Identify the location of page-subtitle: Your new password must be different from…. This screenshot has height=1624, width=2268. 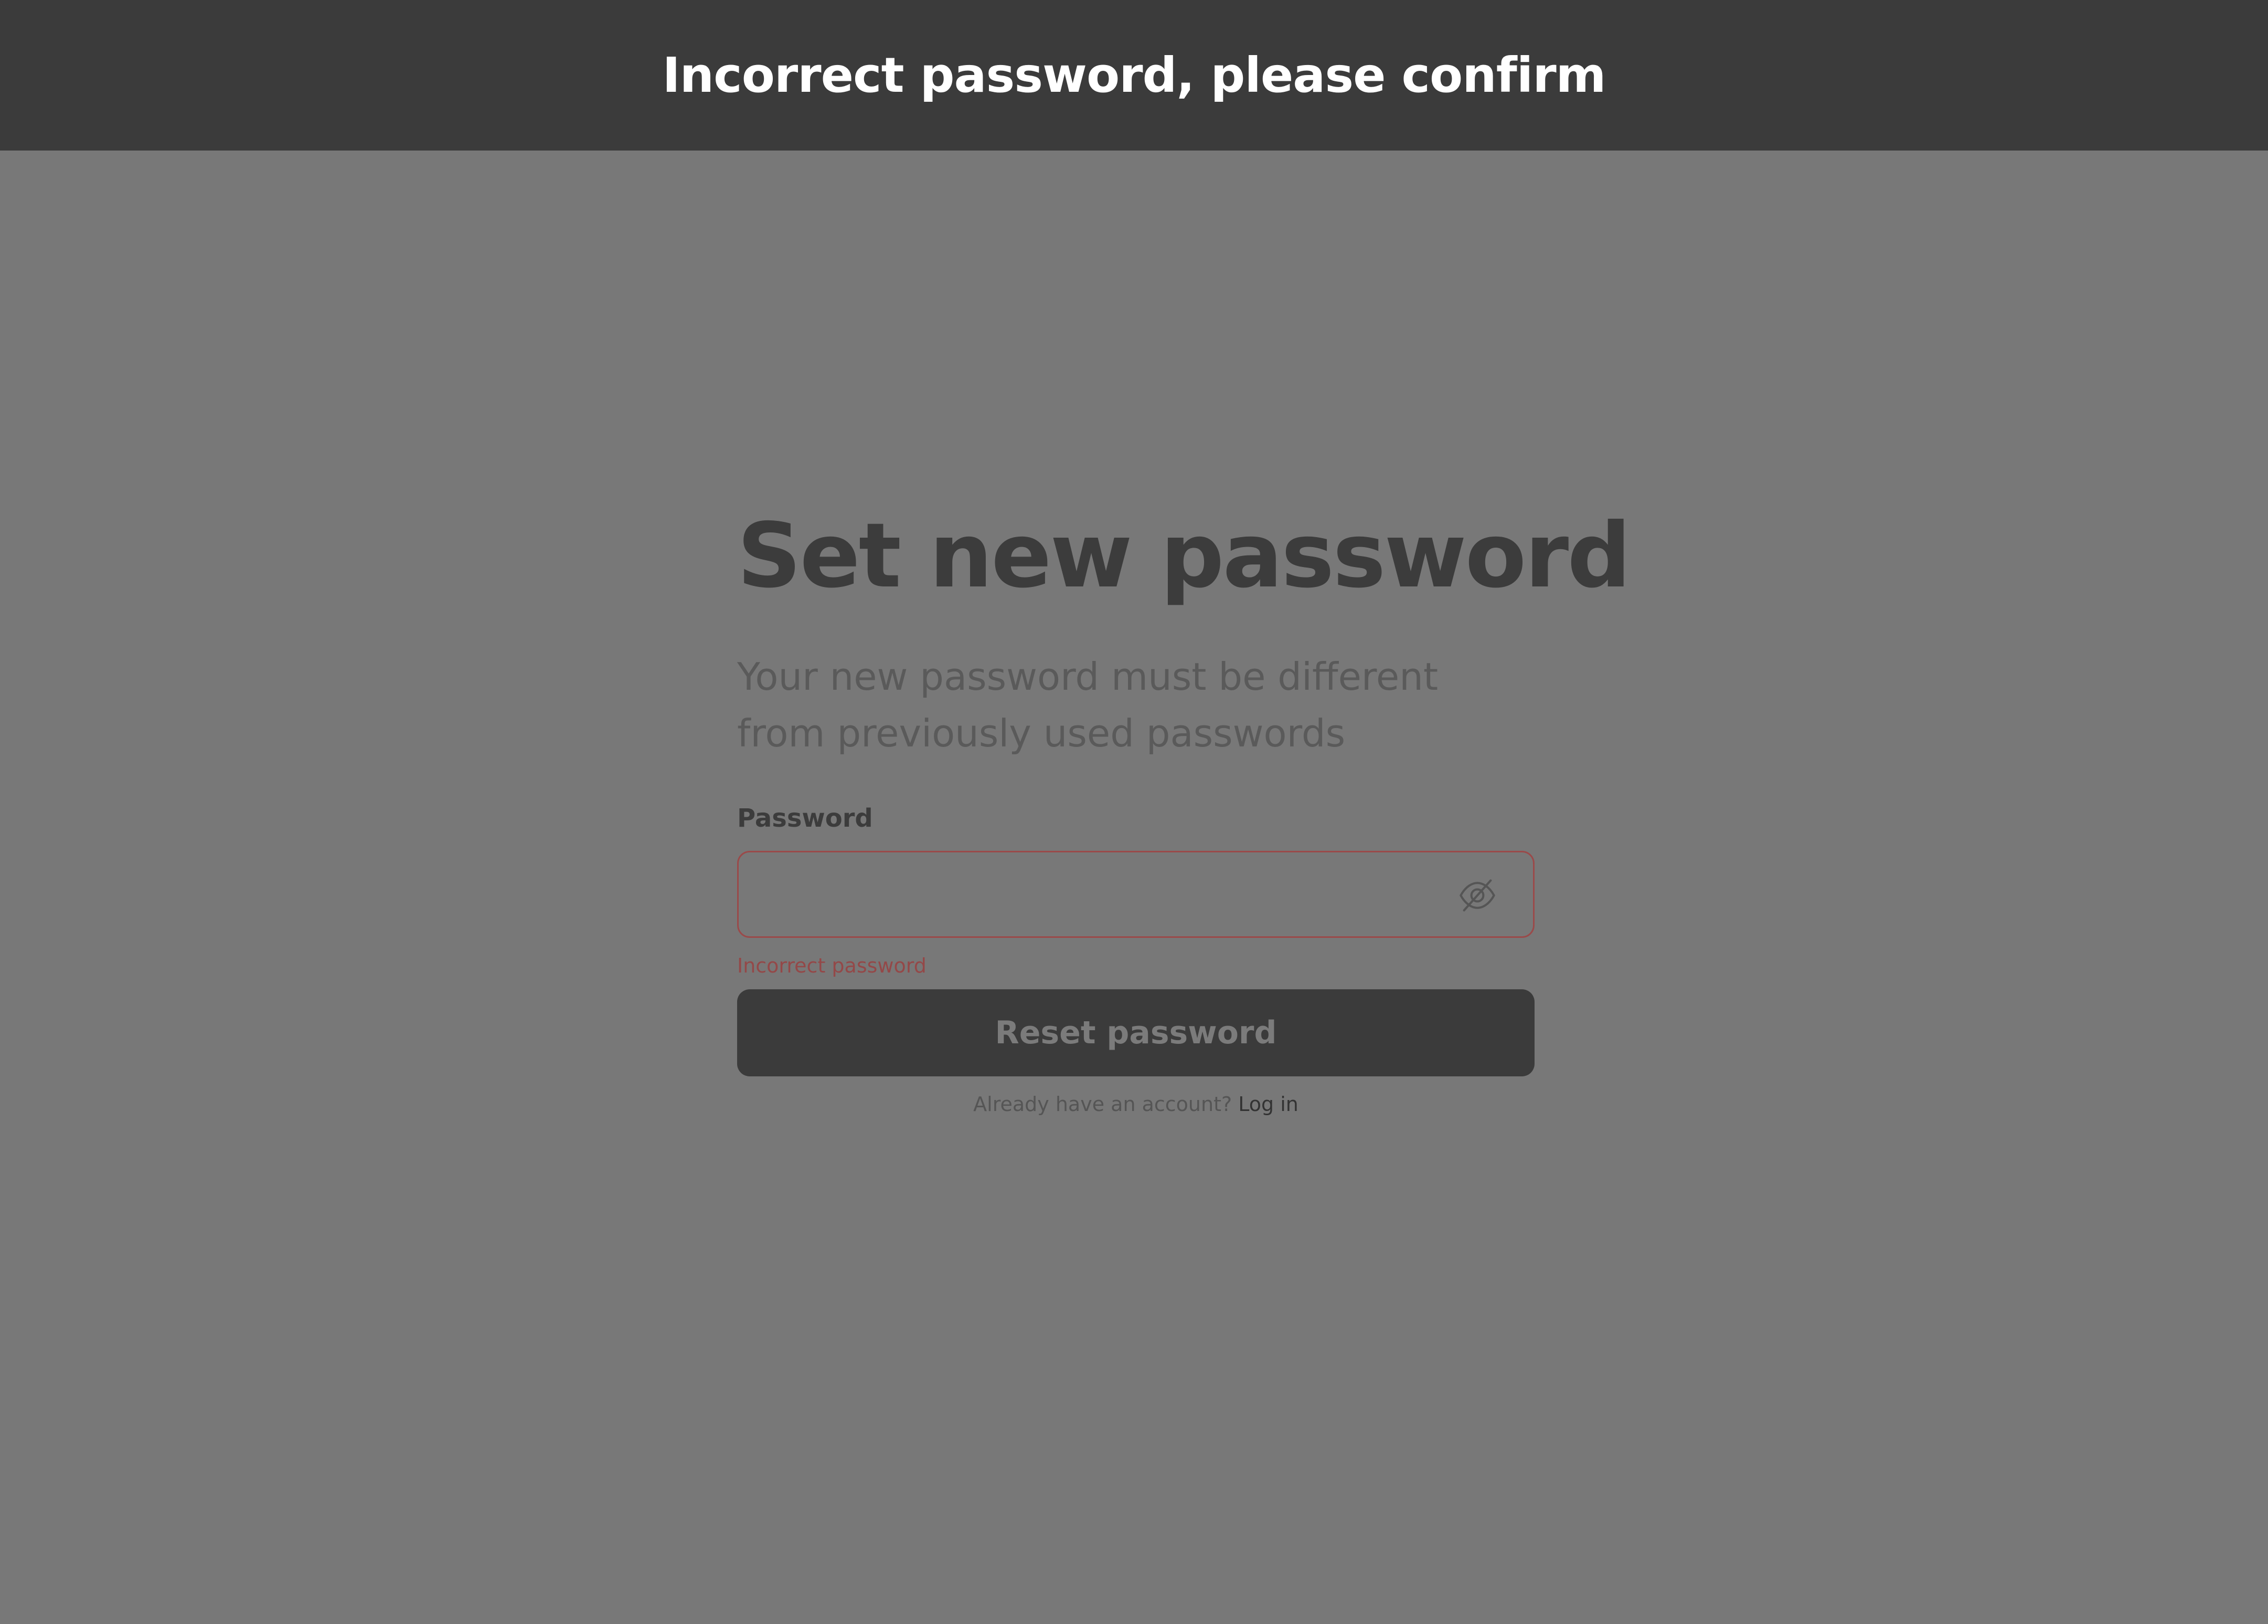
(1088, 705).